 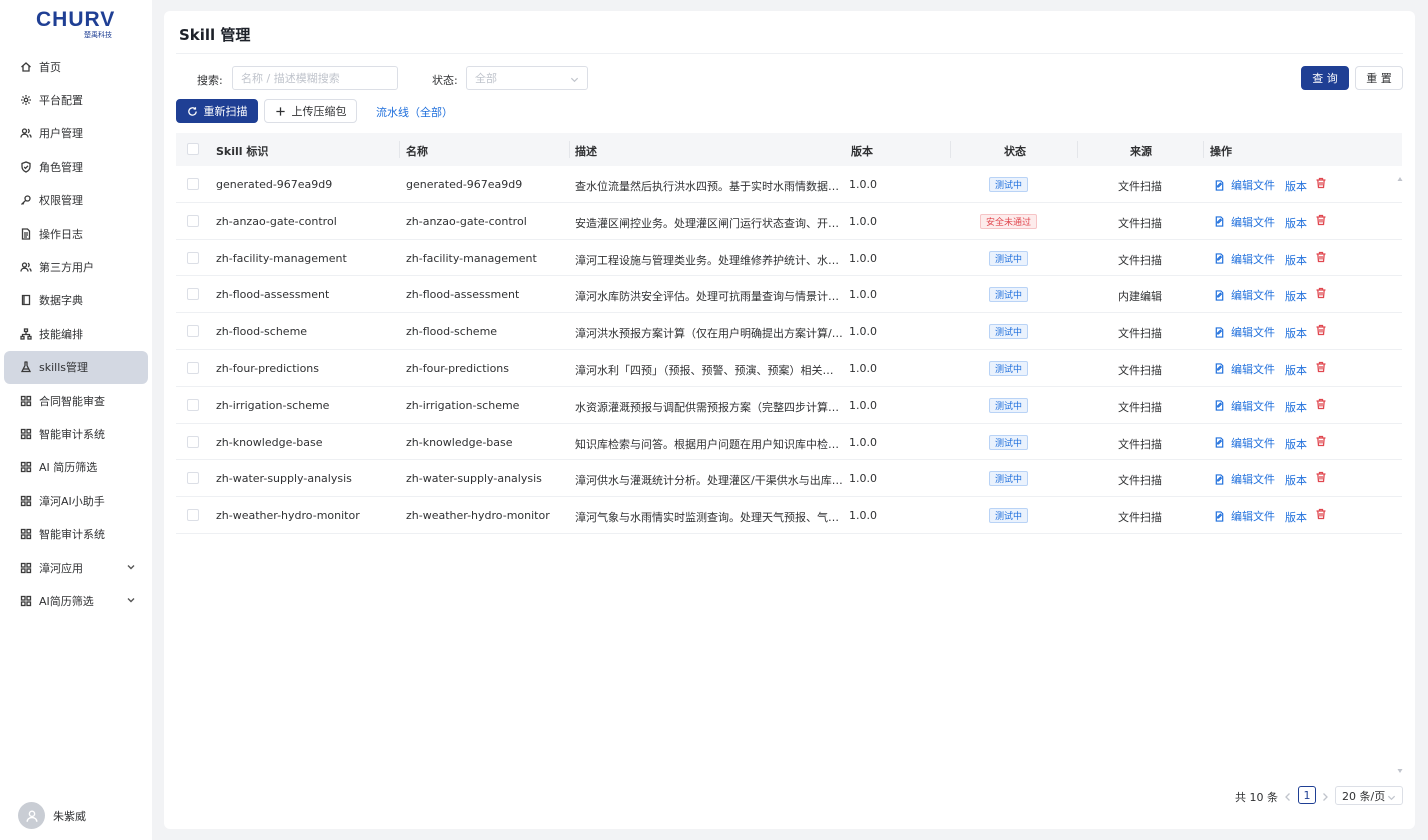 I want to click on sidebar-item: 用户管理, so click(x=76, y=133).